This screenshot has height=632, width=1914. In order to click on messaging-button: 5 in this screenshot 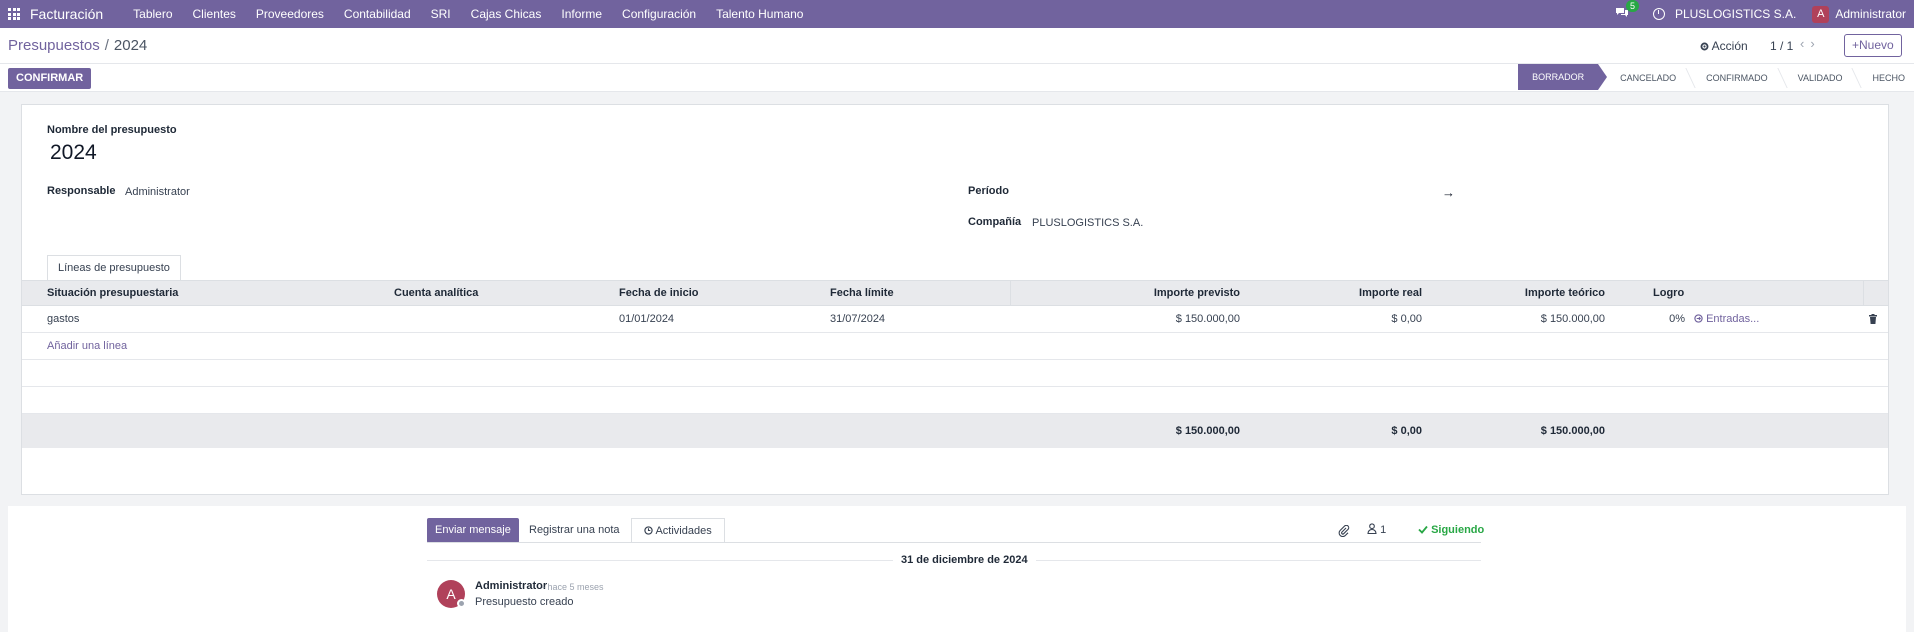, I will do `click(1627, 11)`.